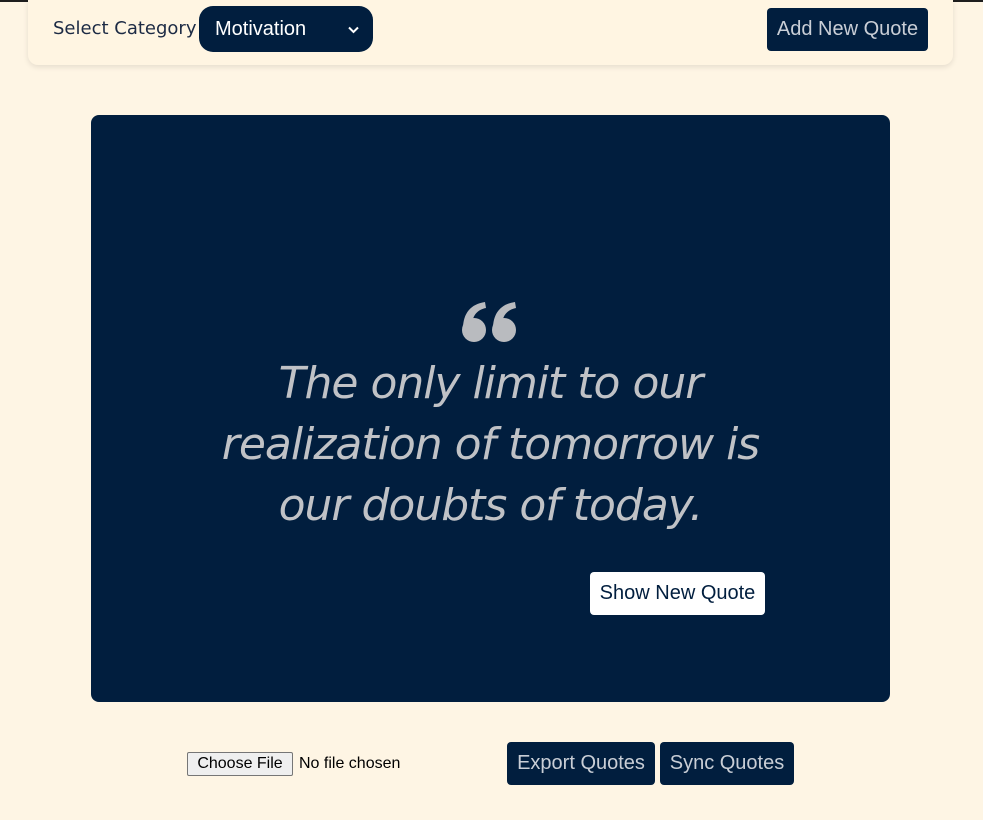  What do you see at coordinates (847, 29) in the screenshot?
I see `add-new-quote-button: Add New Quote` at bounding box center [847, 29].